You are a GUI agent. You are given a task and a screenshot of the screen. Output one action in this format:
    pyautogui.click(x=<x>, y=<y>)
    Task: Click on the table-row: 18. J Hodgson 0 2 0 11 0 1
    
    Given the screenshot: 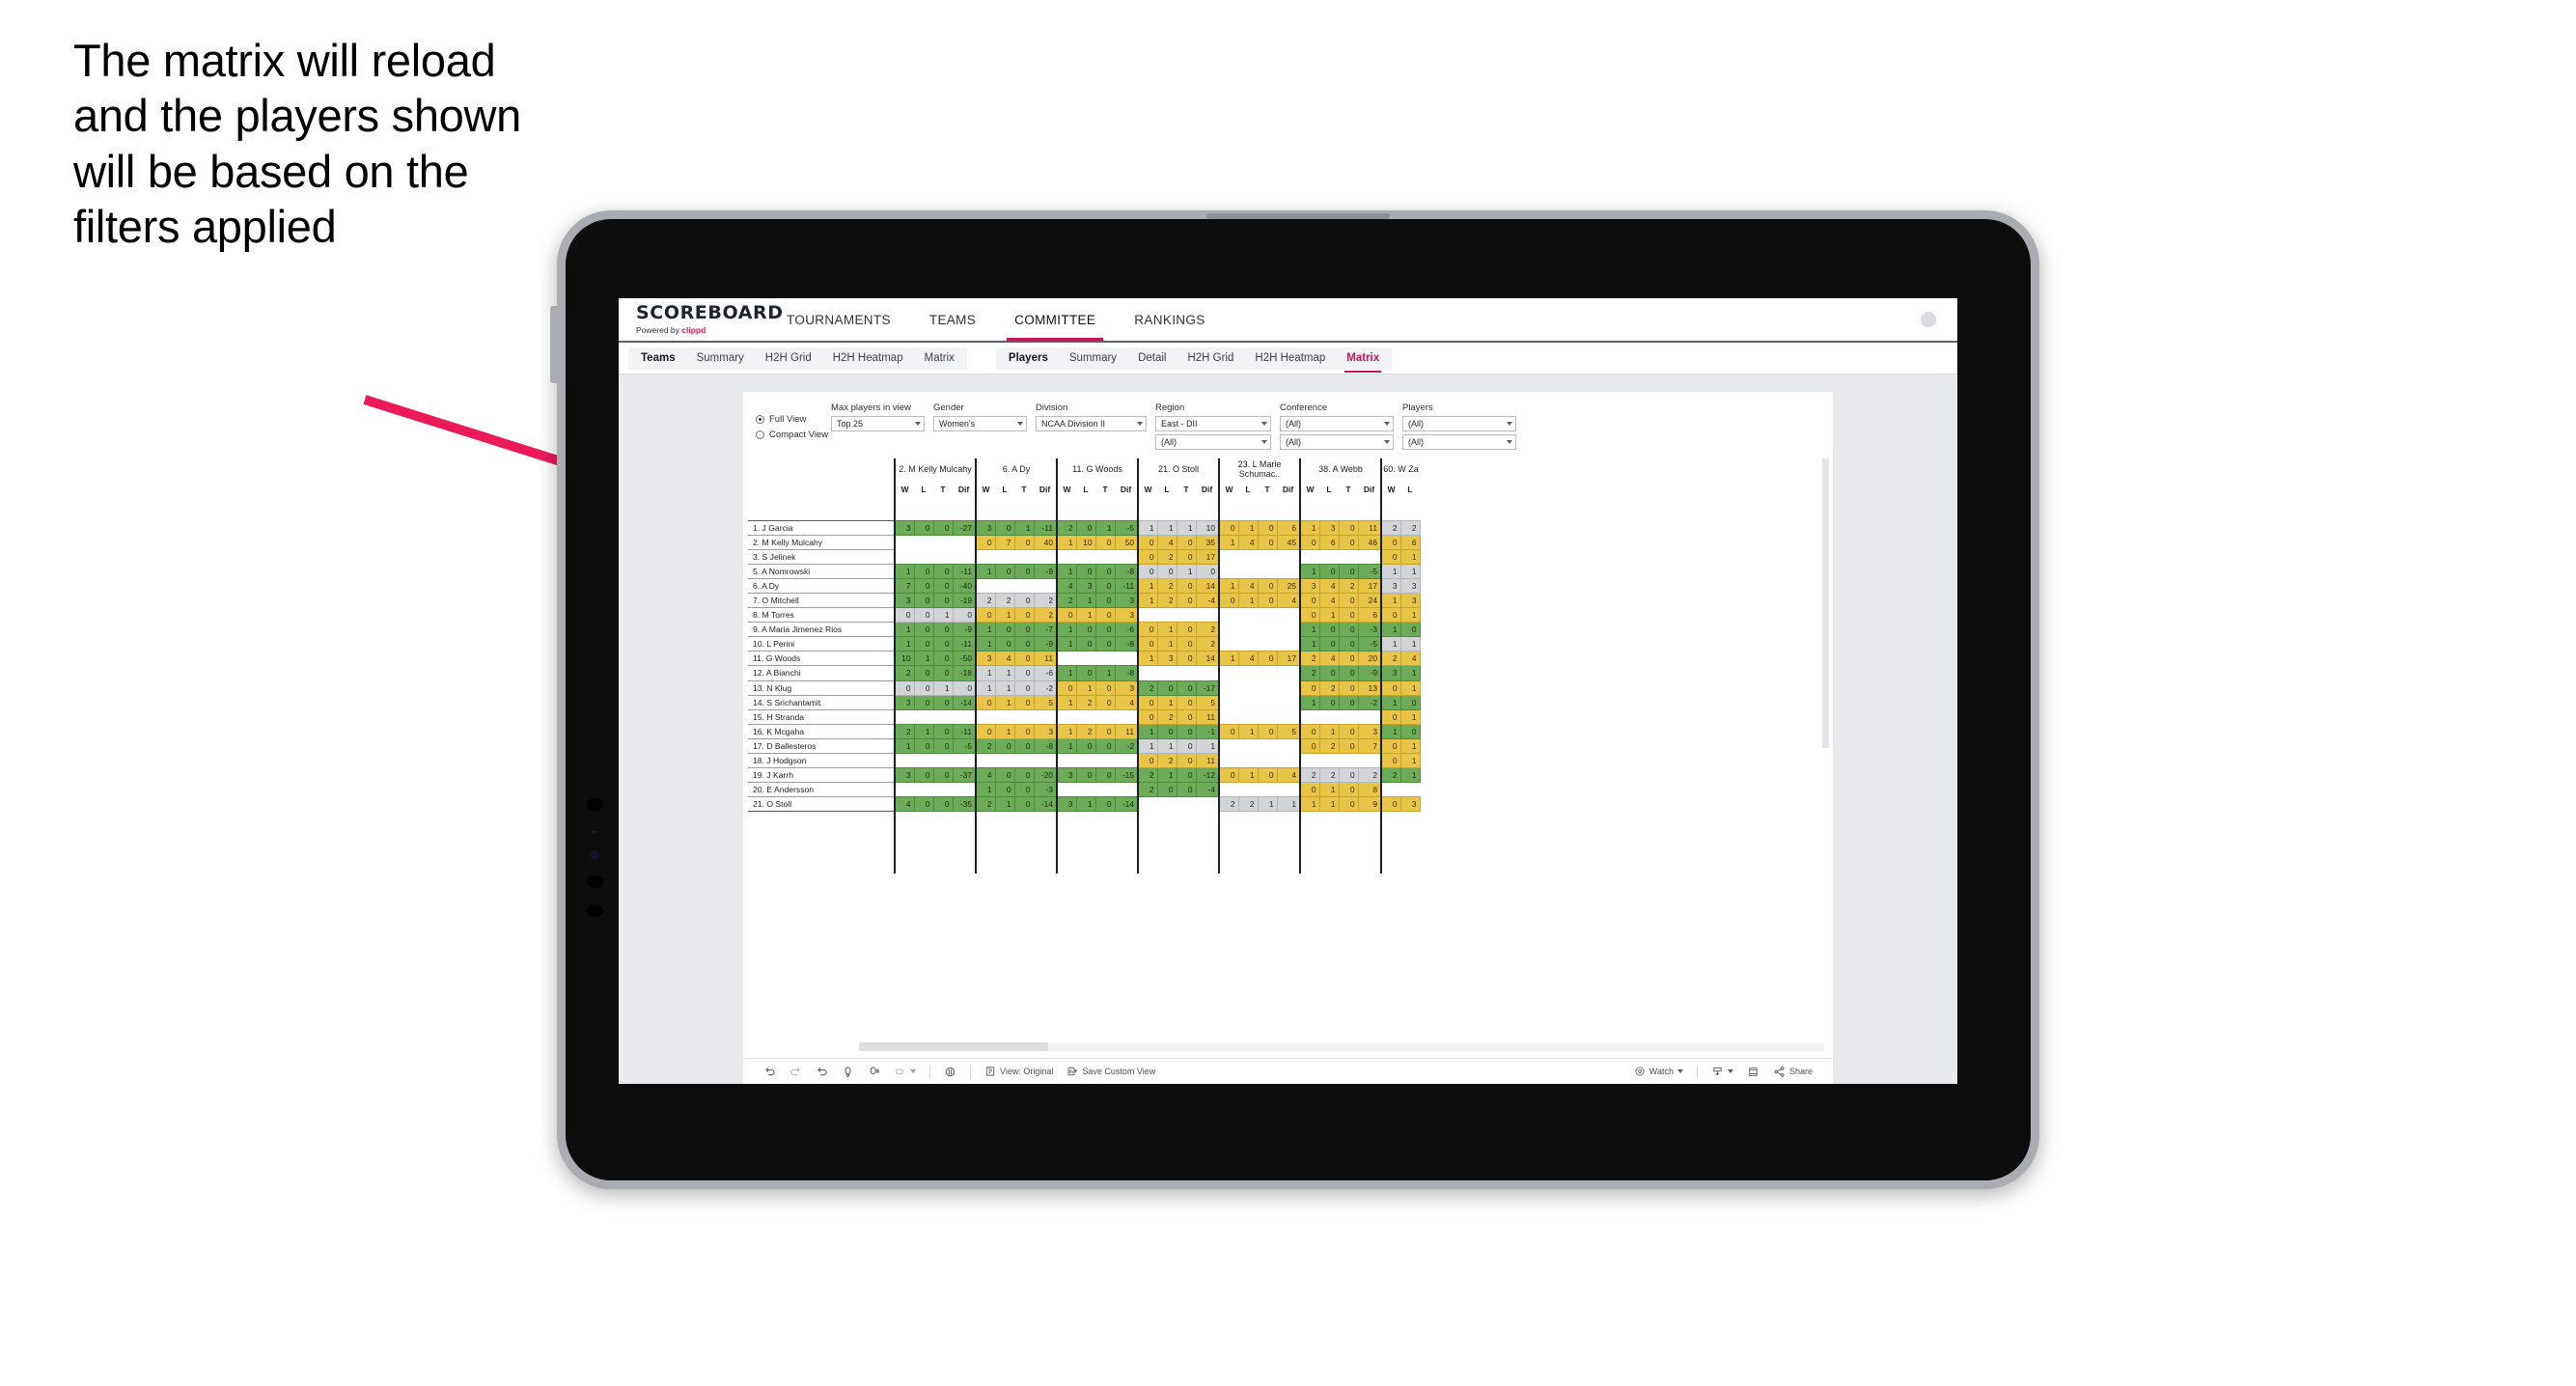 What is the action you would take?
    pyautogui.click(x=1084, y=761)
    